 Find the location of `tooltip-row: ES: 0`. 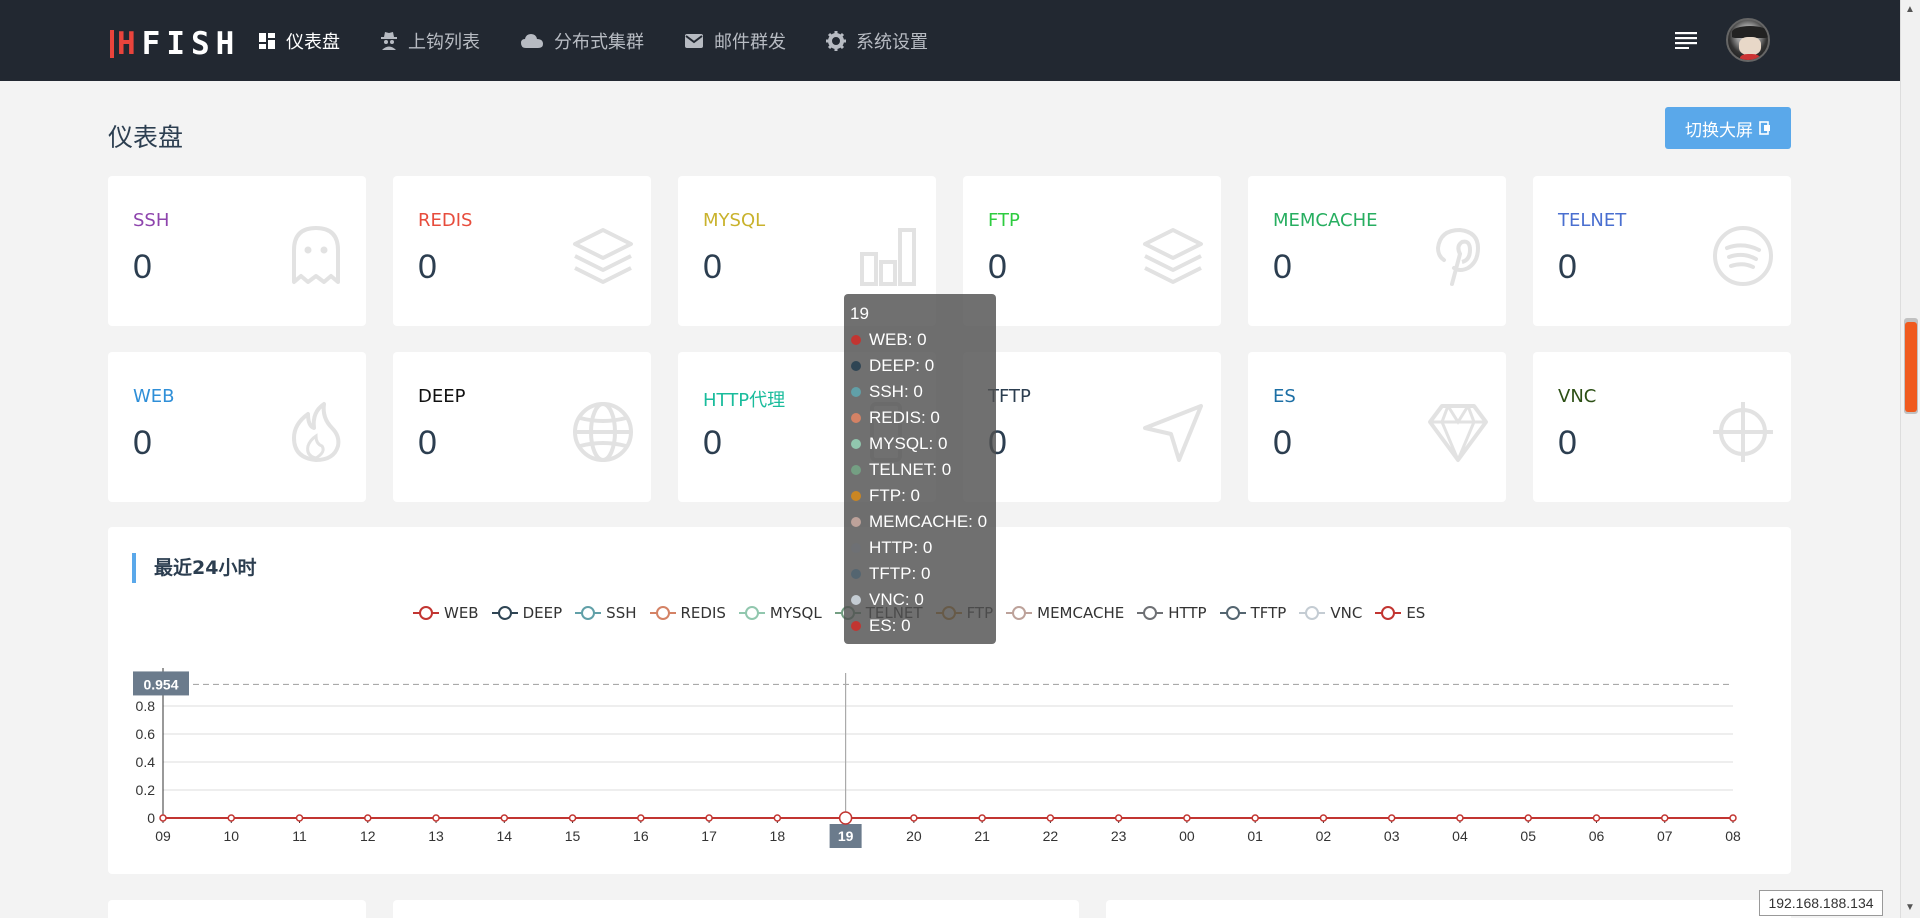

tooltip-row: ES: 0 is located at coordinates (923, 626).